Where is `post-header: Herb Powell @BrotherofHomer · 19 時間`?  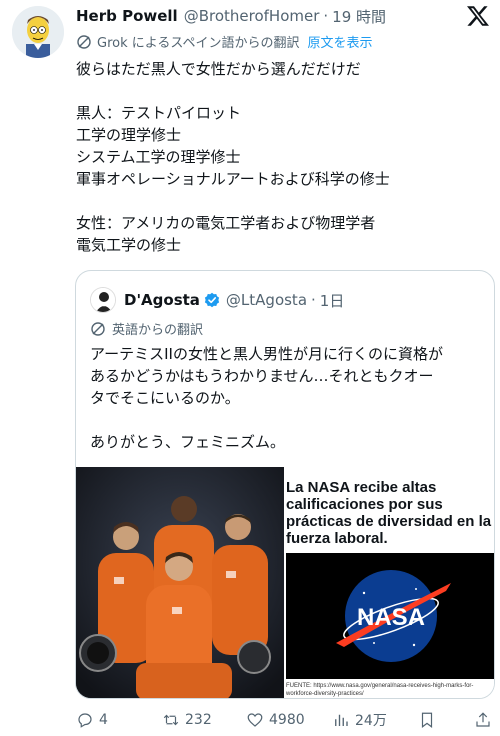 post-header: Herb Powell @BrotherofHomer · 19 時間 is located at coordinates (266, 16).